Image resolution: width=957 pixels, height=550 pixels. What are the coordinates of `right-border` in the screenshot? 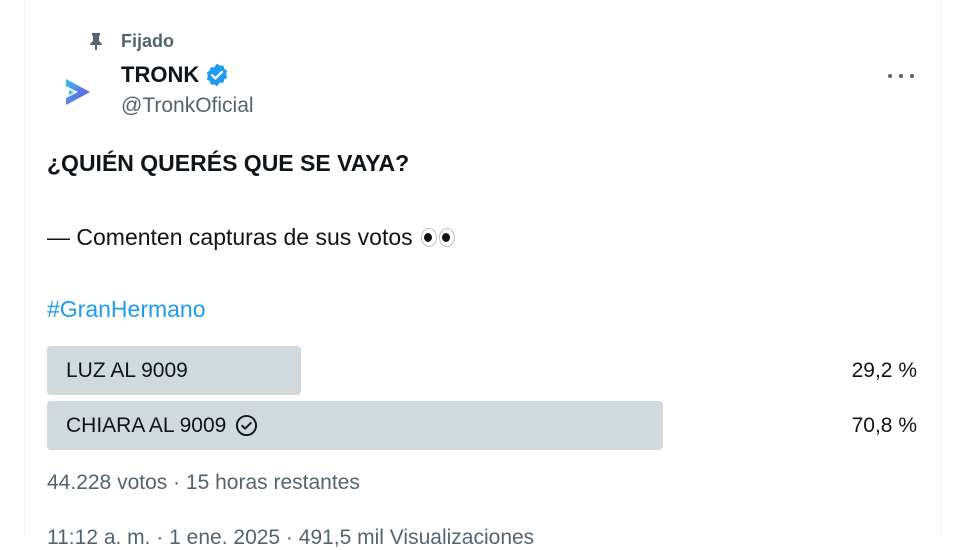 It's located at (940, 267).